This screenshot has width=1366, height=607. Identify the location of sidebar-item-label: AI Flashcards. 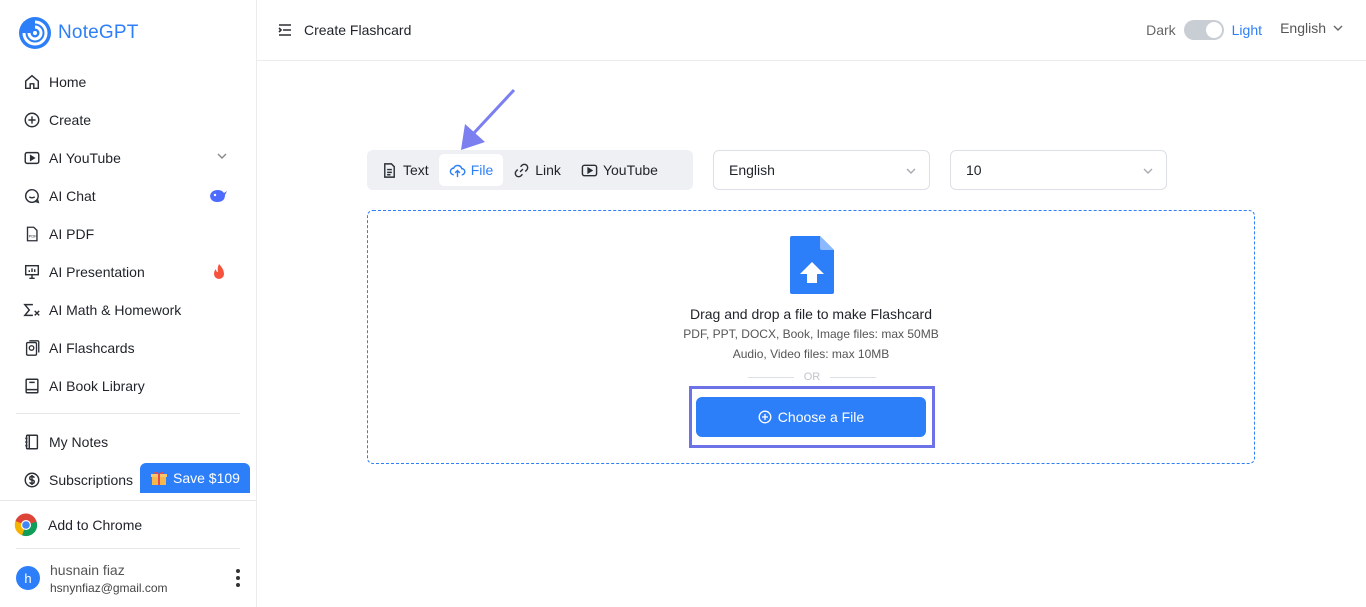
(92, 348).